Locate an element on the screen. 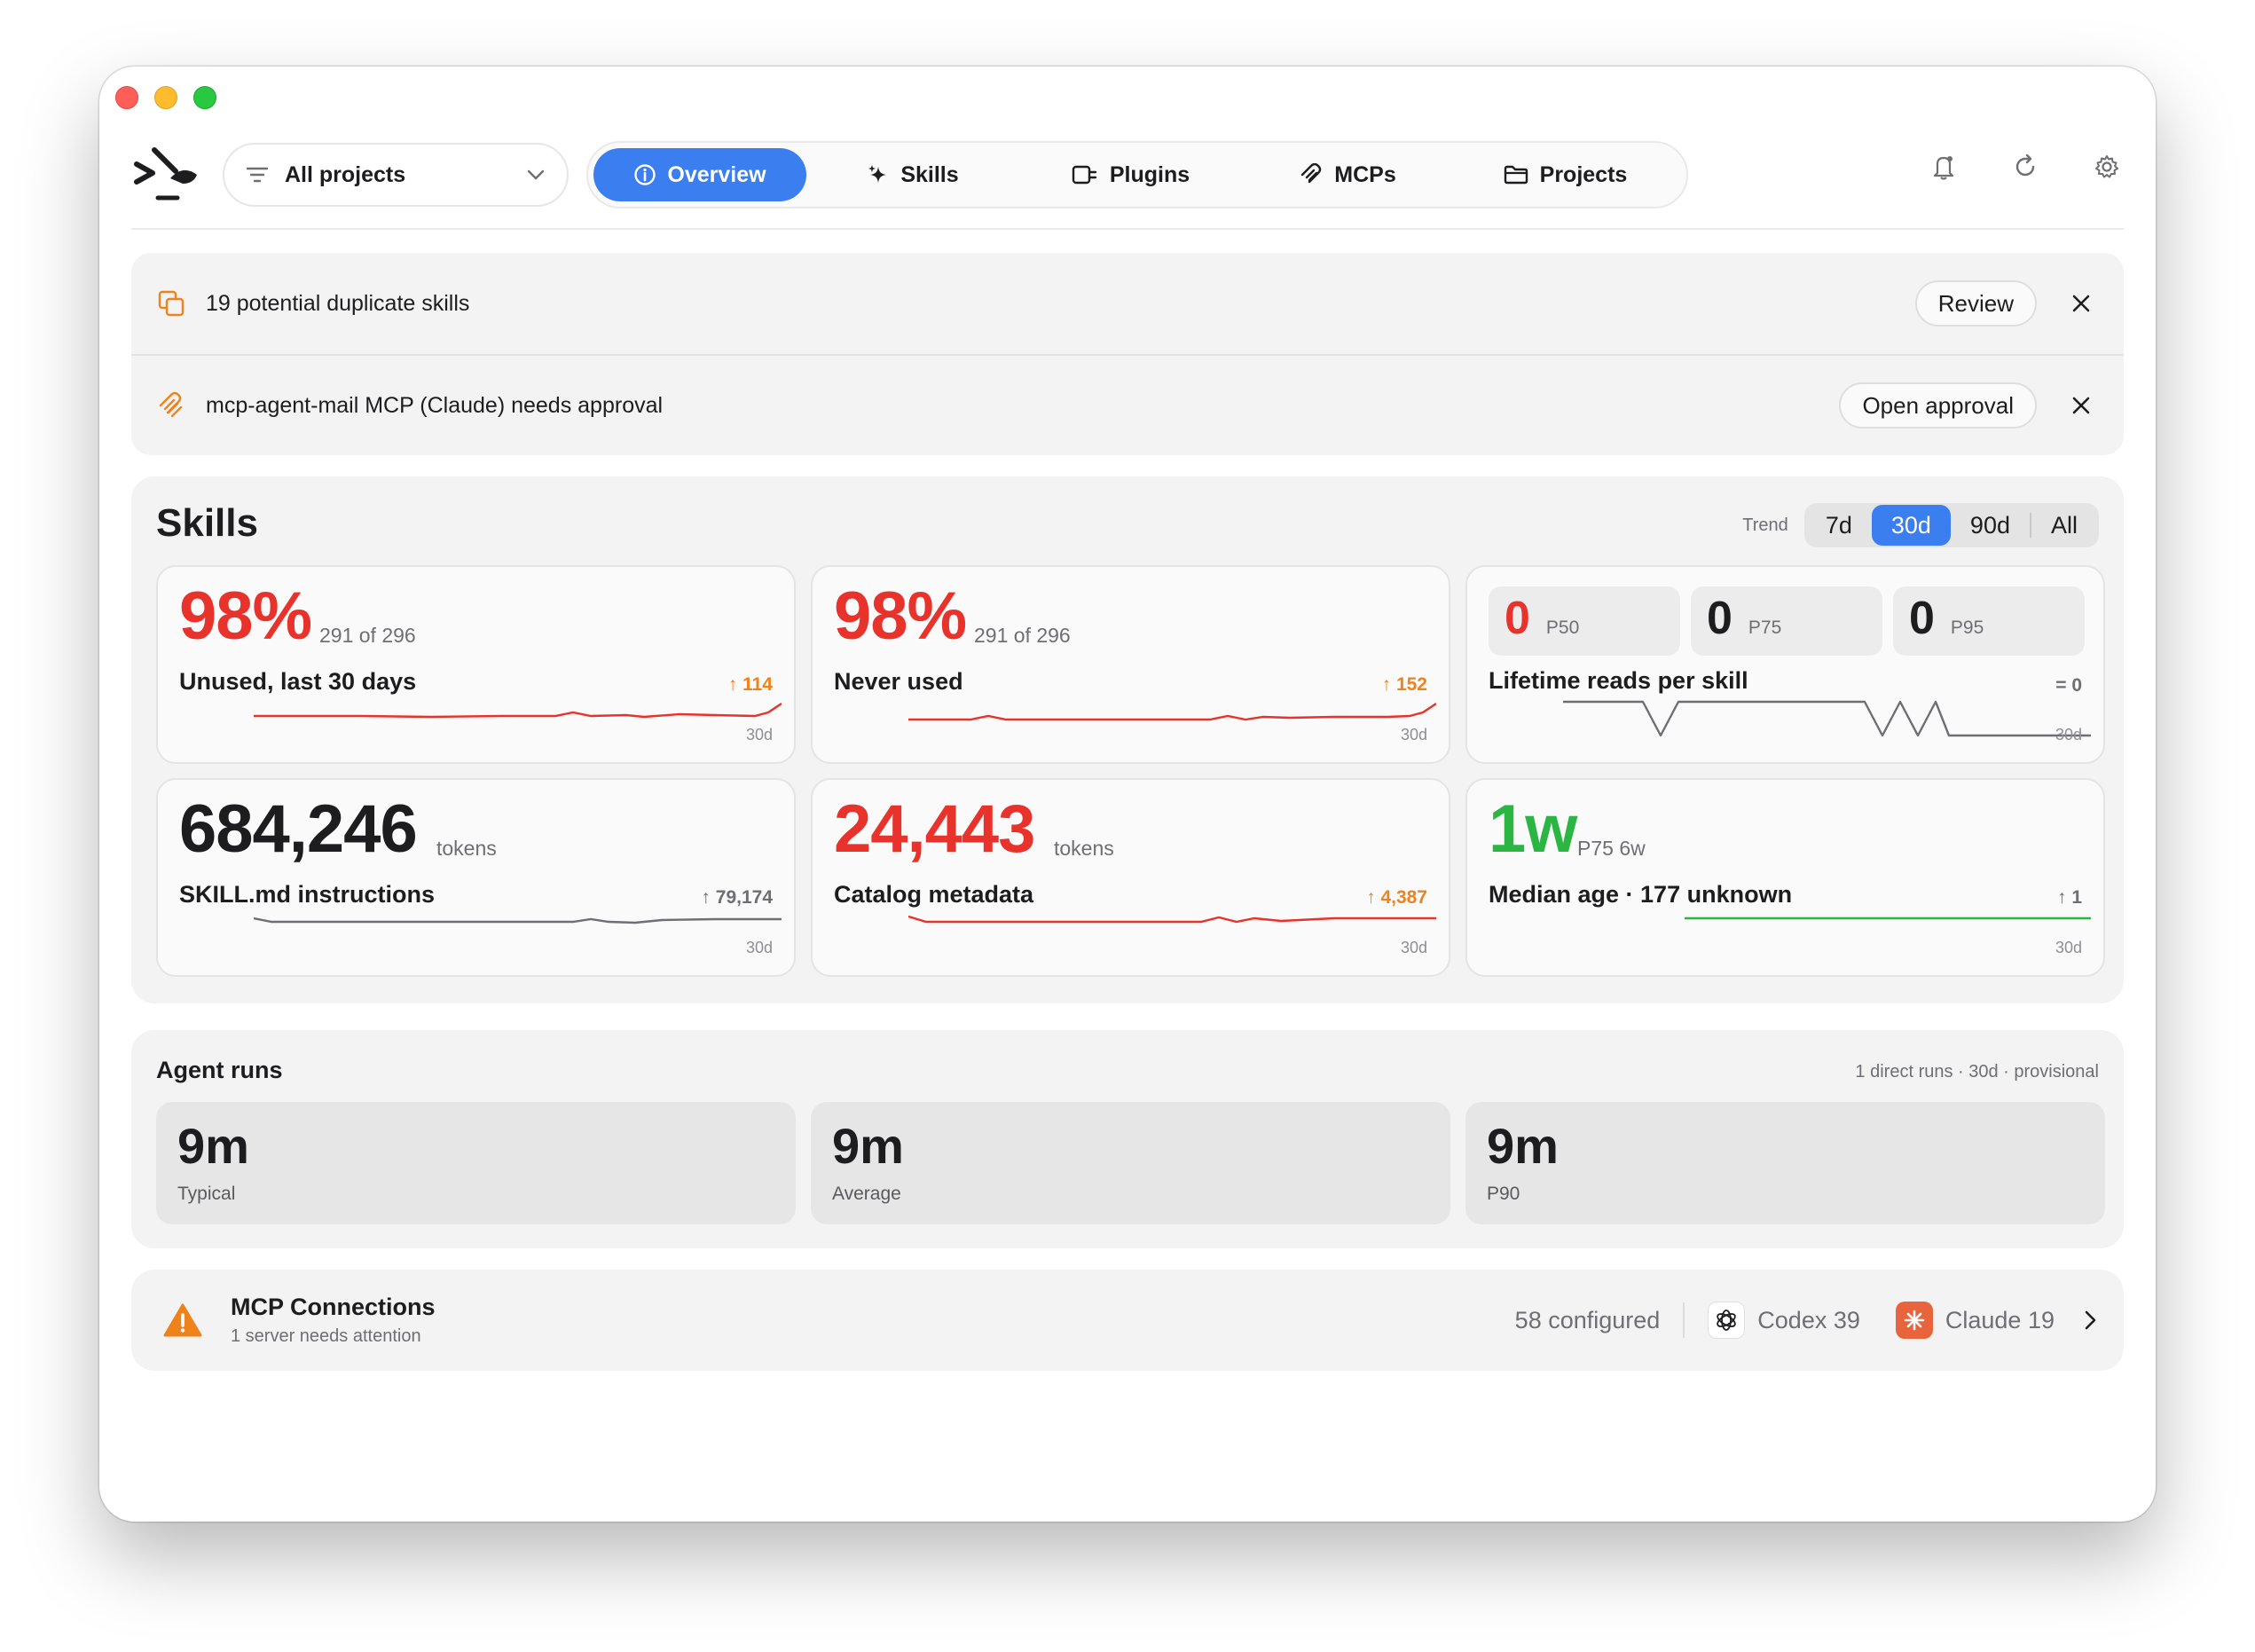 Image resolution: width=2255 pixels, height=1652 pixels. mcp-connections-subtitle: 1 server needs attention is located at coordinates (326, 1336).